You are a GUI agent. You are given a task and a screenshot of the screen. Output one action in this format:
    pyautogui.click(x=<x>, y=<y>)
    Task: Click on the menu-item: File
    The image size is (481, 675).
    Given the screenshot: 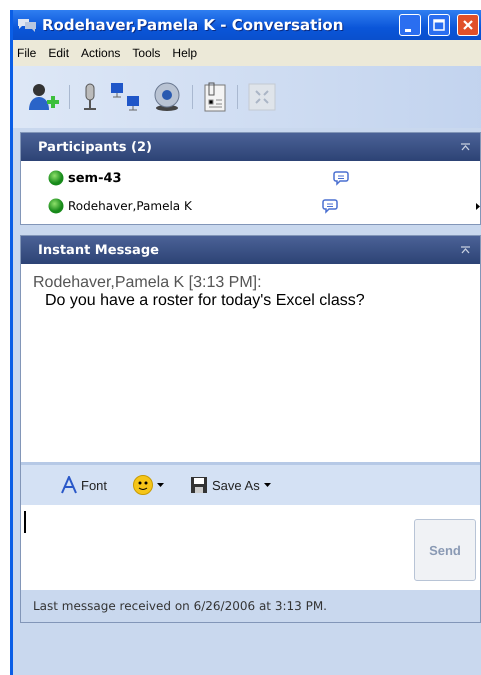 What is the action you would take?
    pyautogui.click(x=26, y=53)
    